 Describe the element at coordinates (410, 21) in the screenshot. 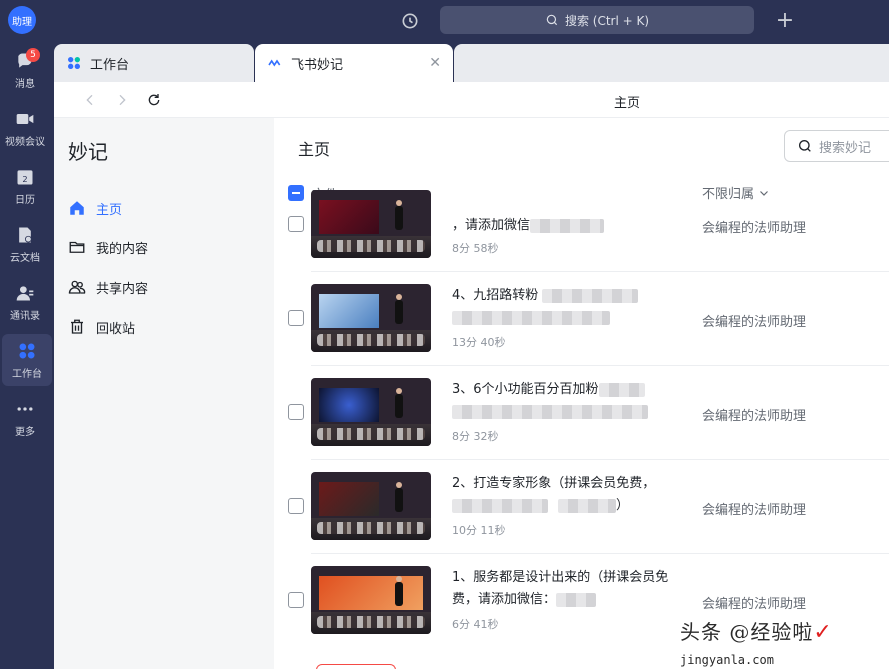

I see `history-icon` at that location.